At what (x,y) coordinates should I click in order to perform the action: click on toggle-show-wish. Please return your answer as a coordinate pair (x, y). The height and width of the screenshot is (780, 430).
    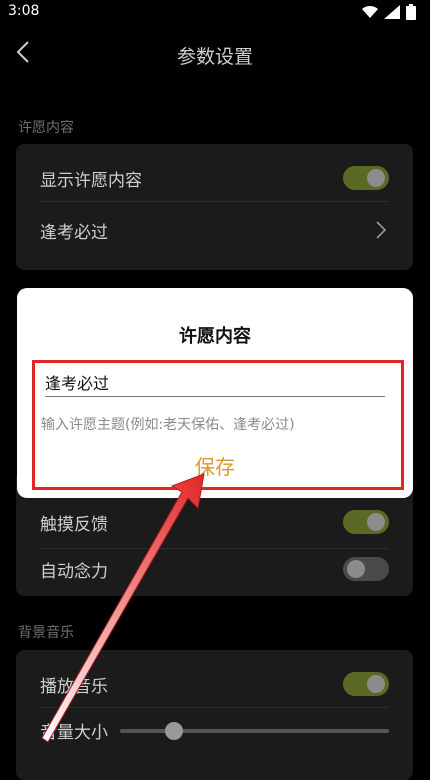
    Looking at the image, I should click on (366, 178).